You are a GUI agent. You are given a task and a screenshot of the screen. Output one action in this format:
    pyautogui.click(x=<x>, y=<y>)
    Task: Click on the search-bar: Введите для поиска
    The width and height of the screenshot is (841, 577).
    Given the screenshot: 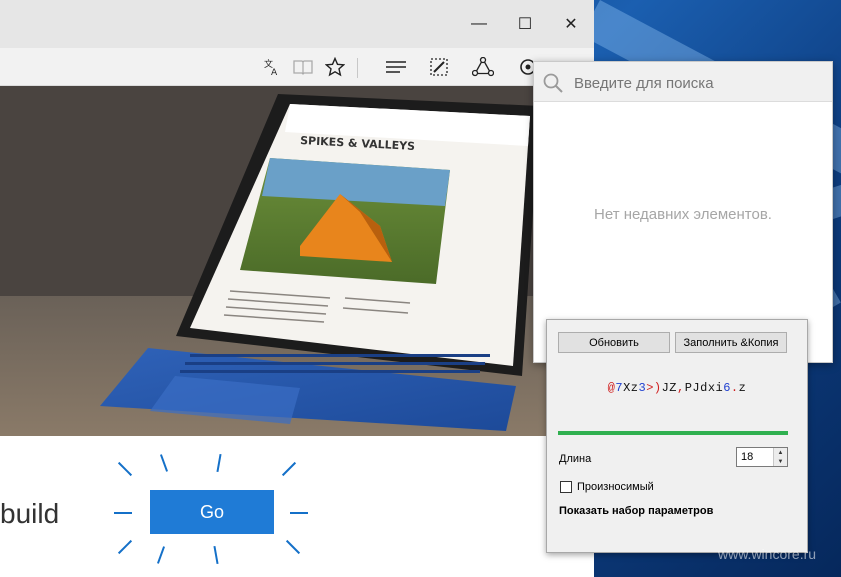 What is the action you would take?
    pyautogui.click(x=683, y=82)
    